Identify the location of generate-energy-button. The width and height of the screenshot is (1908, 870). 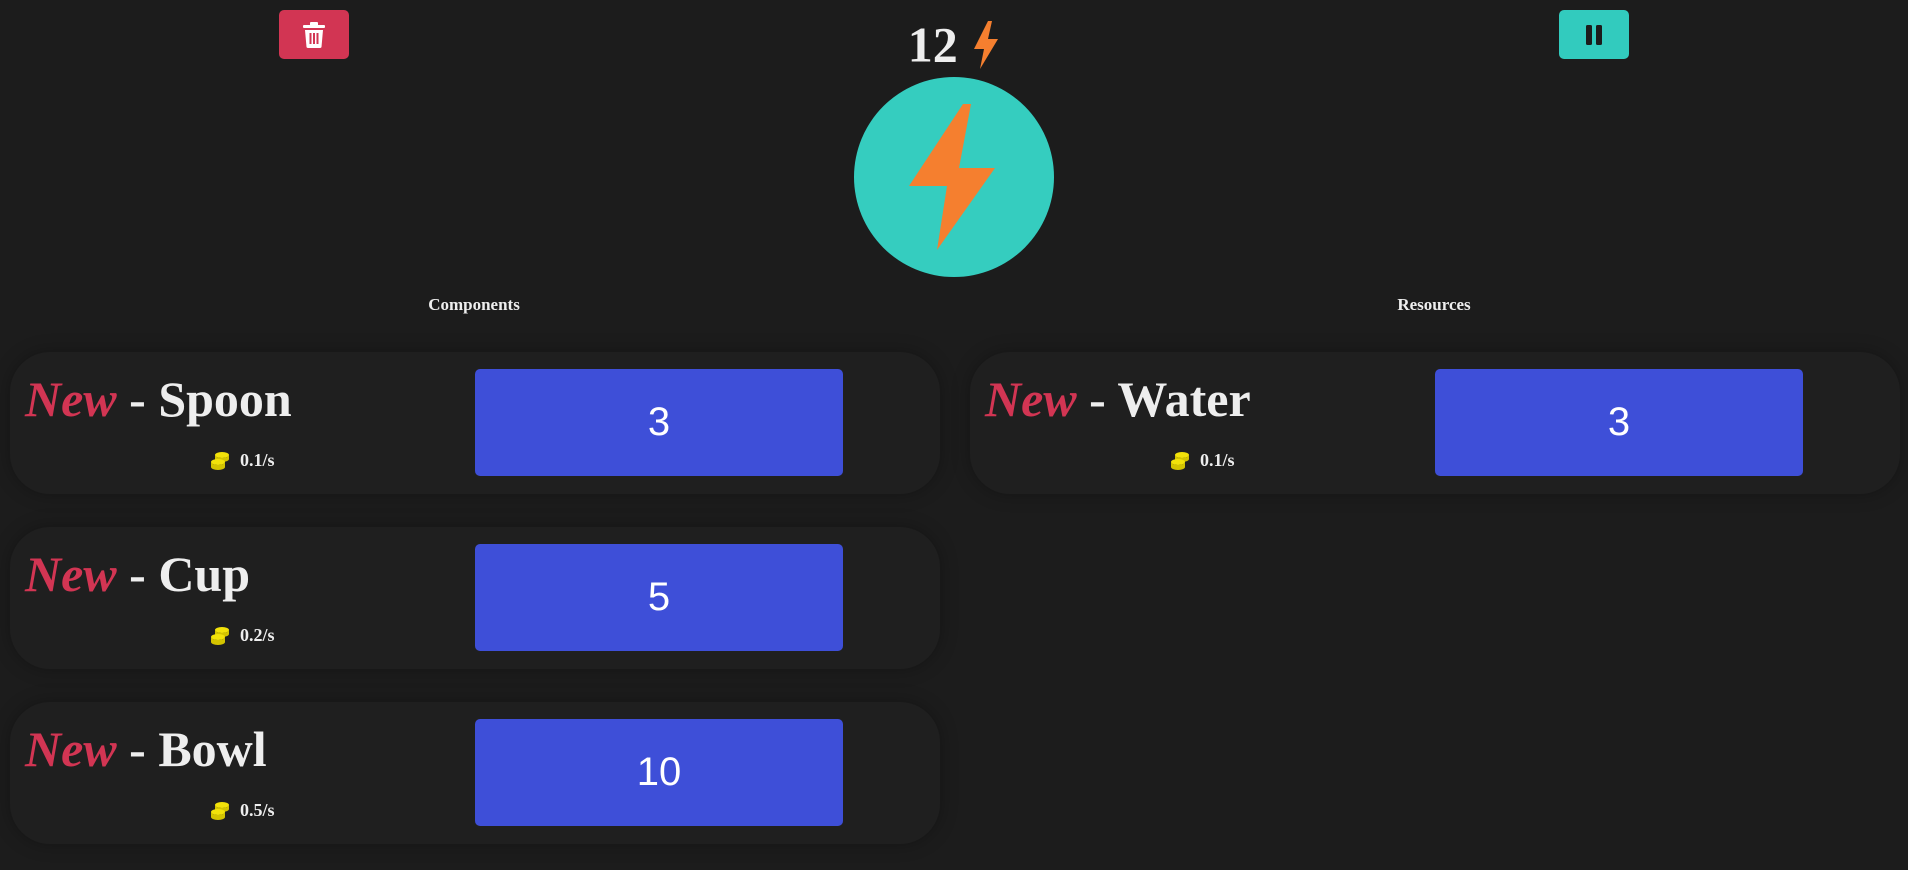
(954, 177).